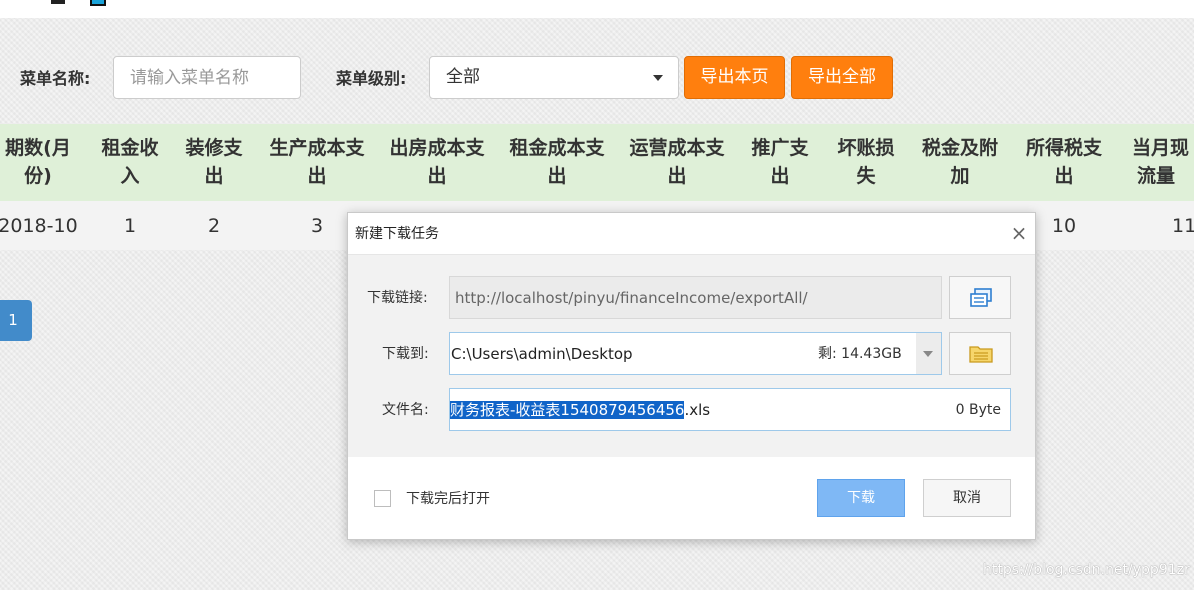 This screenshot has width=1194, height=590. What do you see at coordinates (437, 162) in the screenshot?
I see `th-room-cost: 出房成本支出` at bounding box center [437, 162].